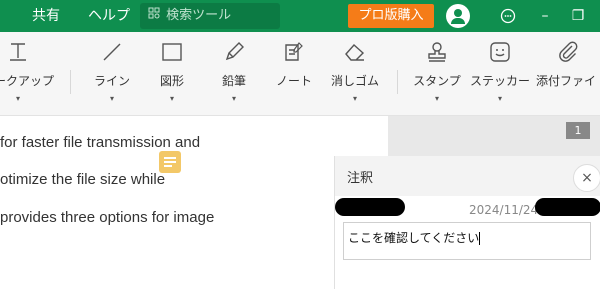 The image size is (600, 289). What do you see at coordinates (458, 16) in the screenshot?
I see `avatar` at bounding box center [458, 16].